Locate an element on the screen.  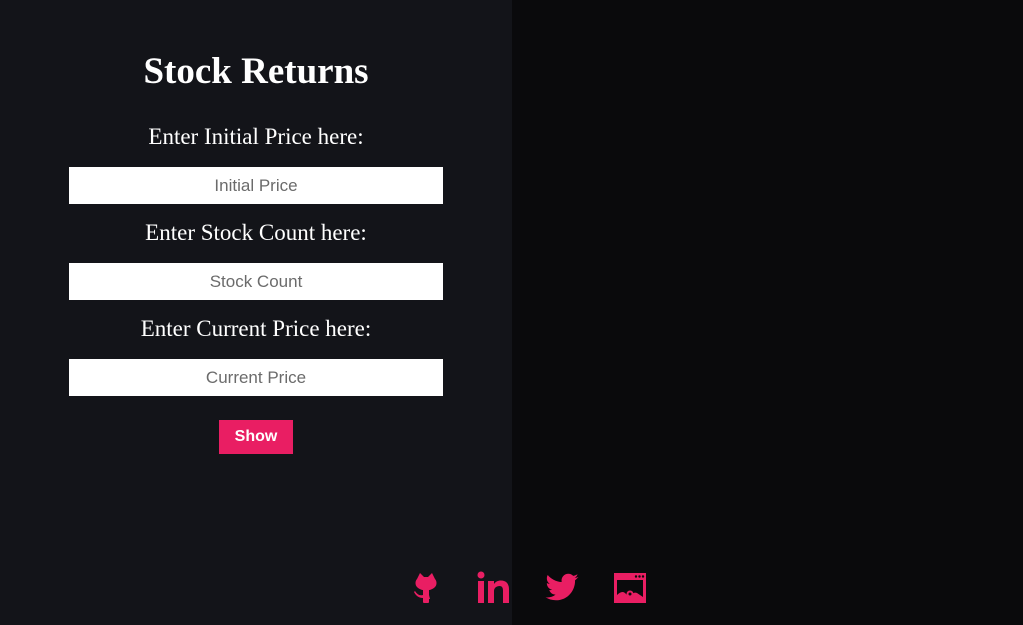
show-button: Show is located at coordinates (256, 437).